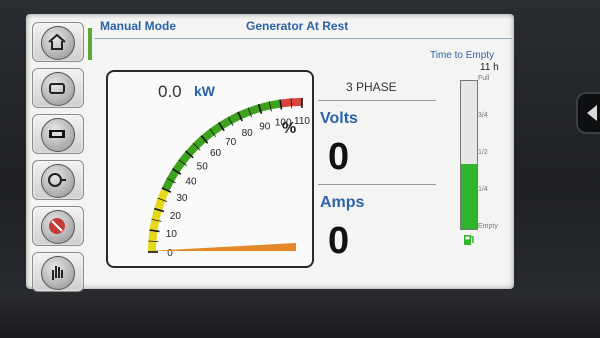 The height and width of the screenshot is (338, 600). I want to click on volts-value: 0, so click(339, 157).